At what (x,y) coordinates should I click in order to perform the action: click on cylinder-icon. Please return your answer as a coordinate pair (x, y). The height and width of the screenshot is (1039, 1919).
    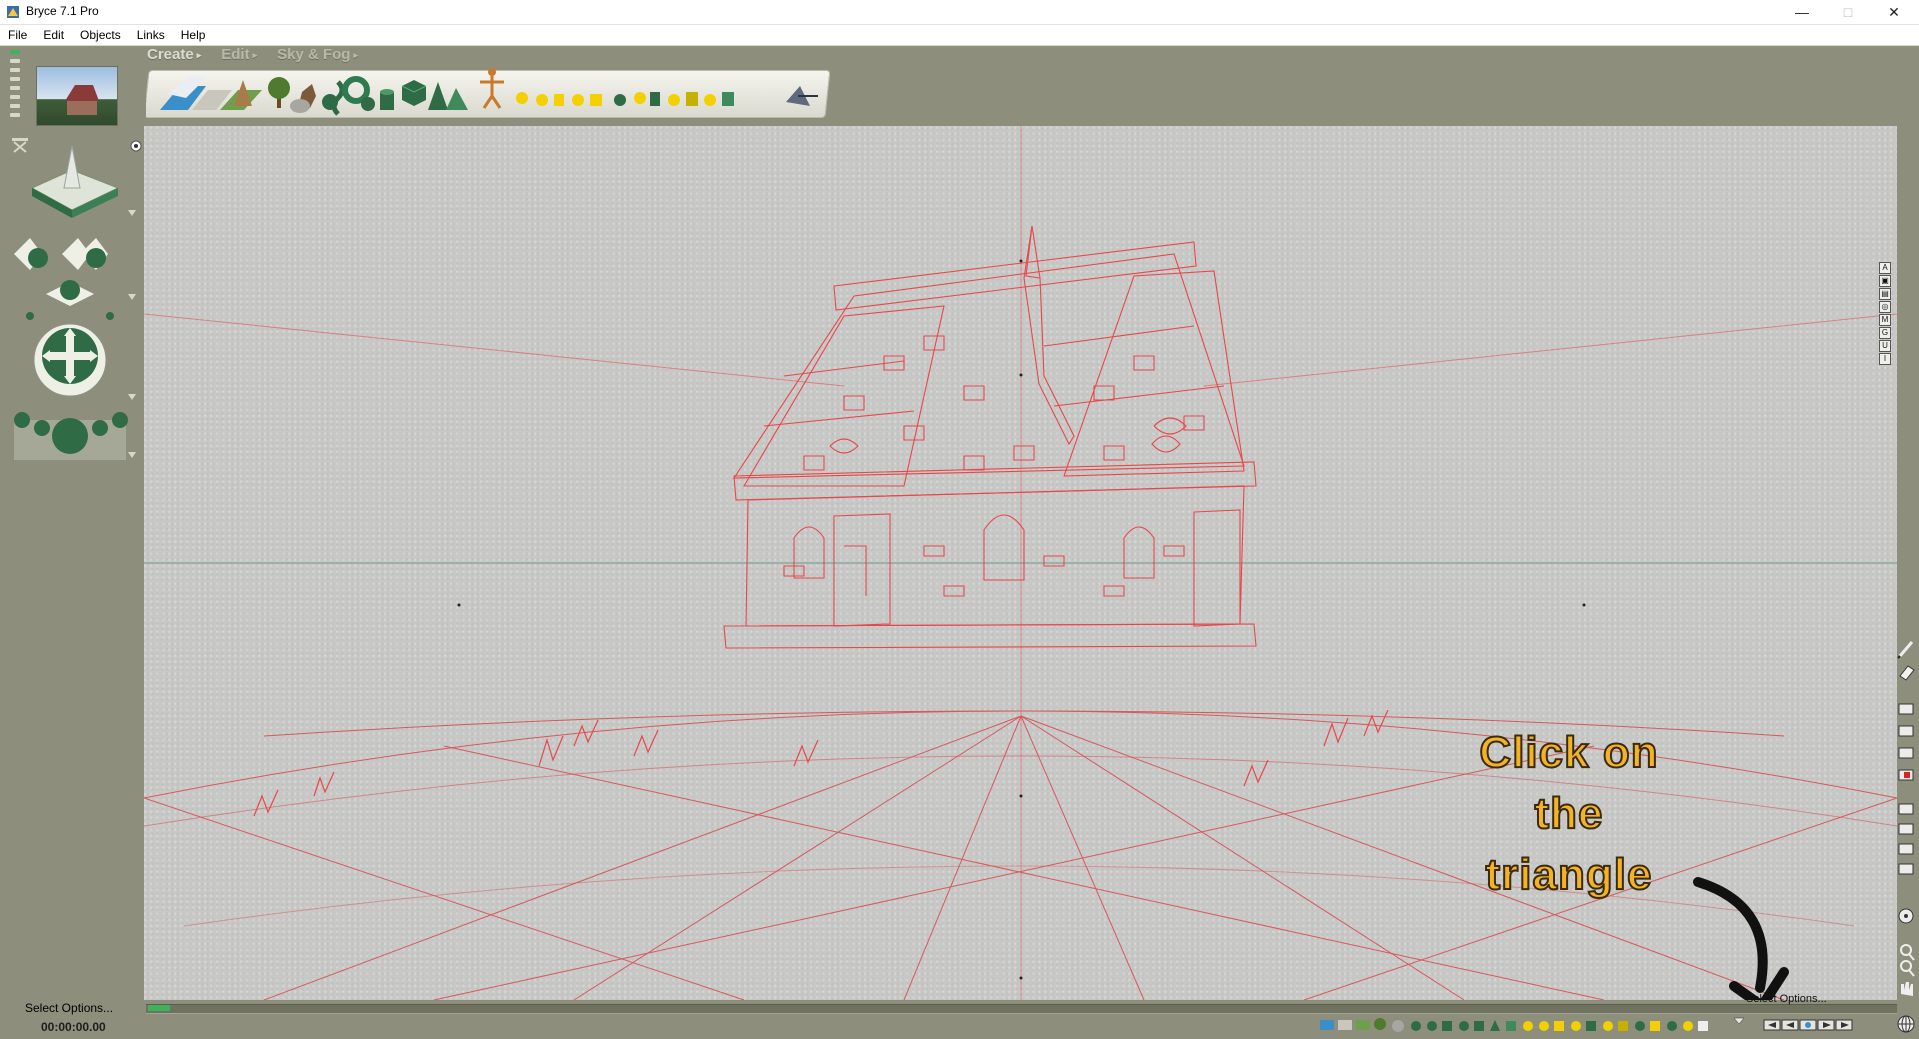
    Looking at the image, I should click on (387, 99).